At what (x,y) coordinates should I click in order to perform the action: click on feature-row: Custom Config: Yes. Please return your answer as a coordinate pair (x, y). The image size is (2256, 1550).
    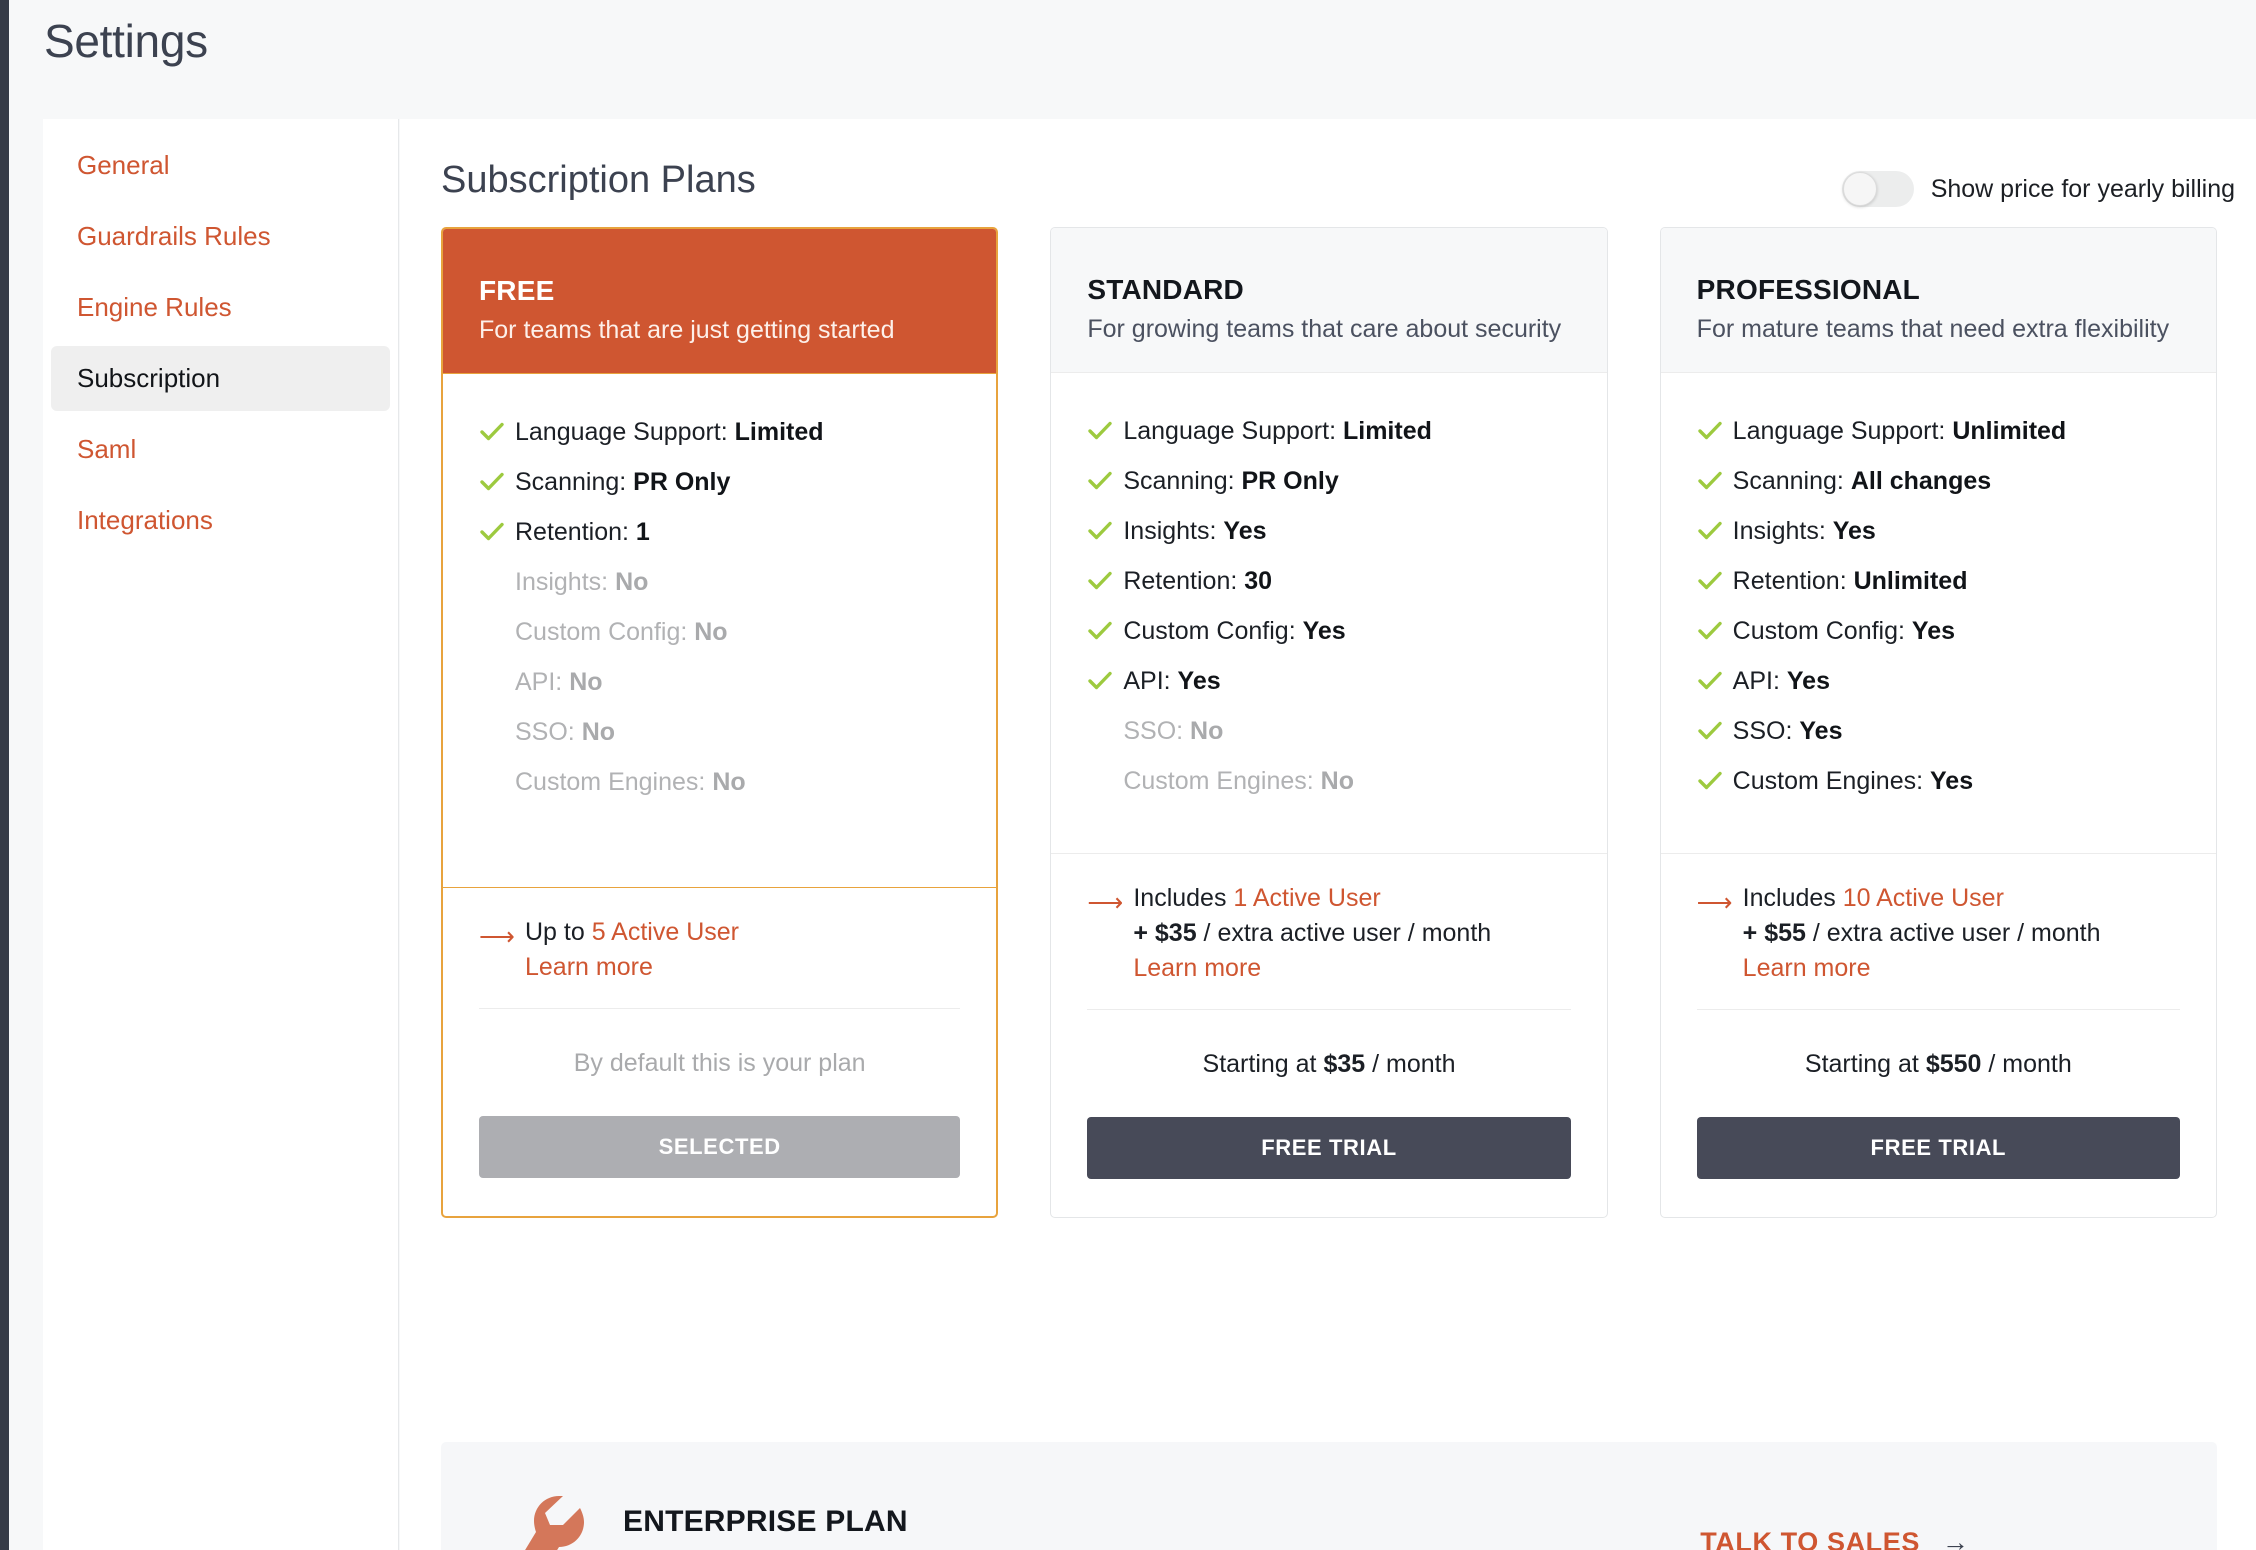
    Looking at the image, I should click on (1938, 642).